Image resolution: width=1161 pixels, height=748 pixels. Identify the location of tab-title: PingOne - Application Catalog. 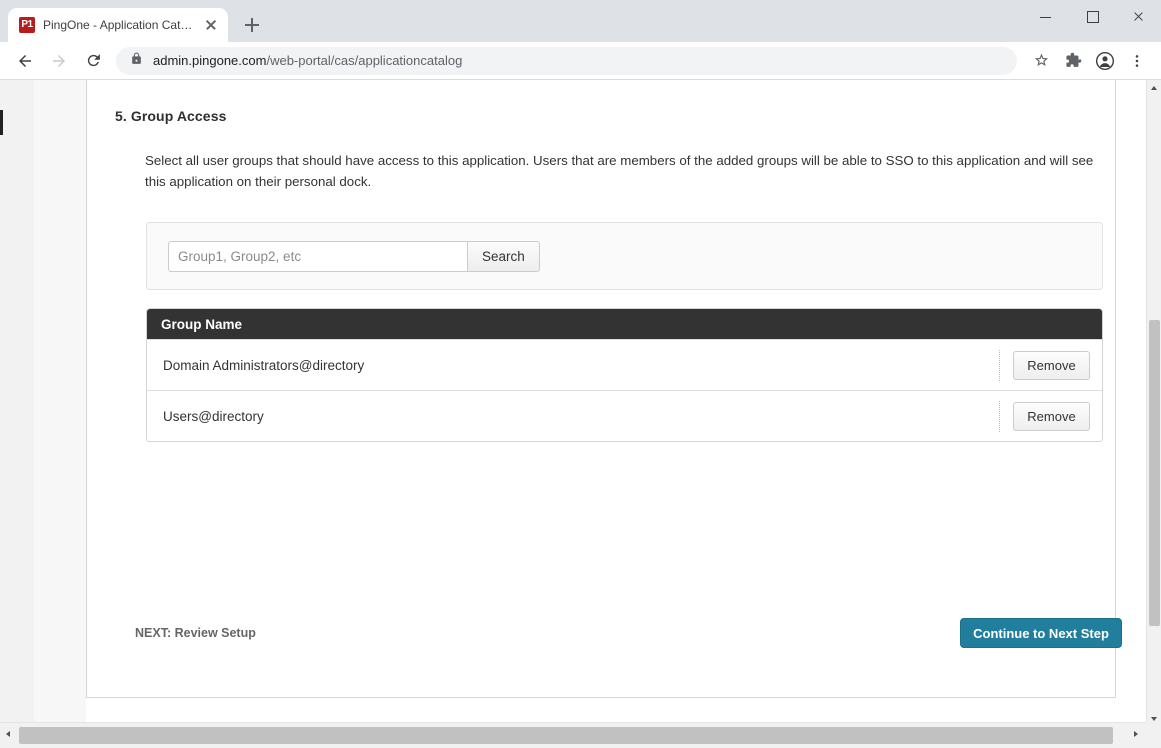
(118, 25).